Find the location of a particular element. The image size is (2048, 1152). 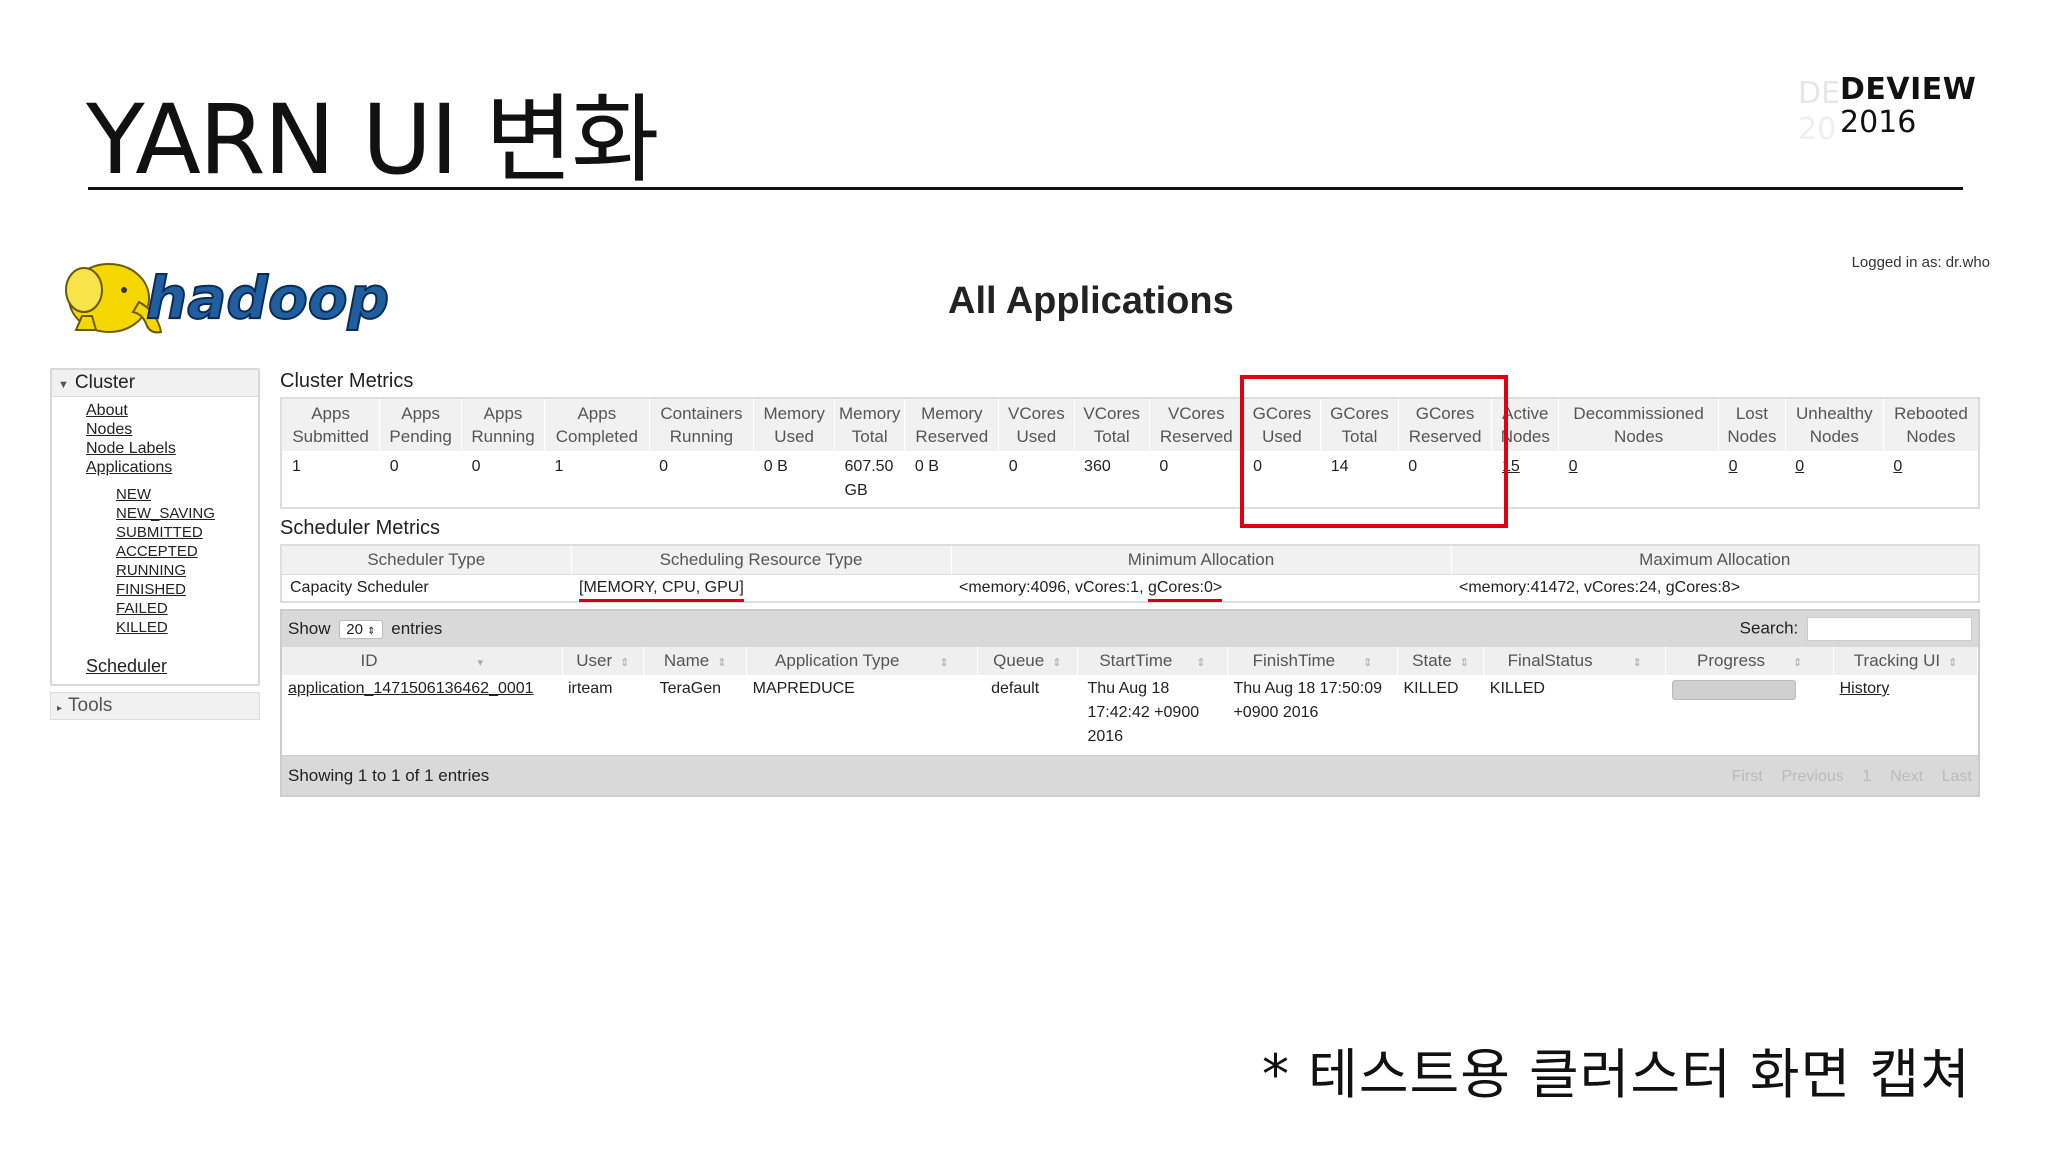

metric-value: 0 B is located at coordinates (775, 466).